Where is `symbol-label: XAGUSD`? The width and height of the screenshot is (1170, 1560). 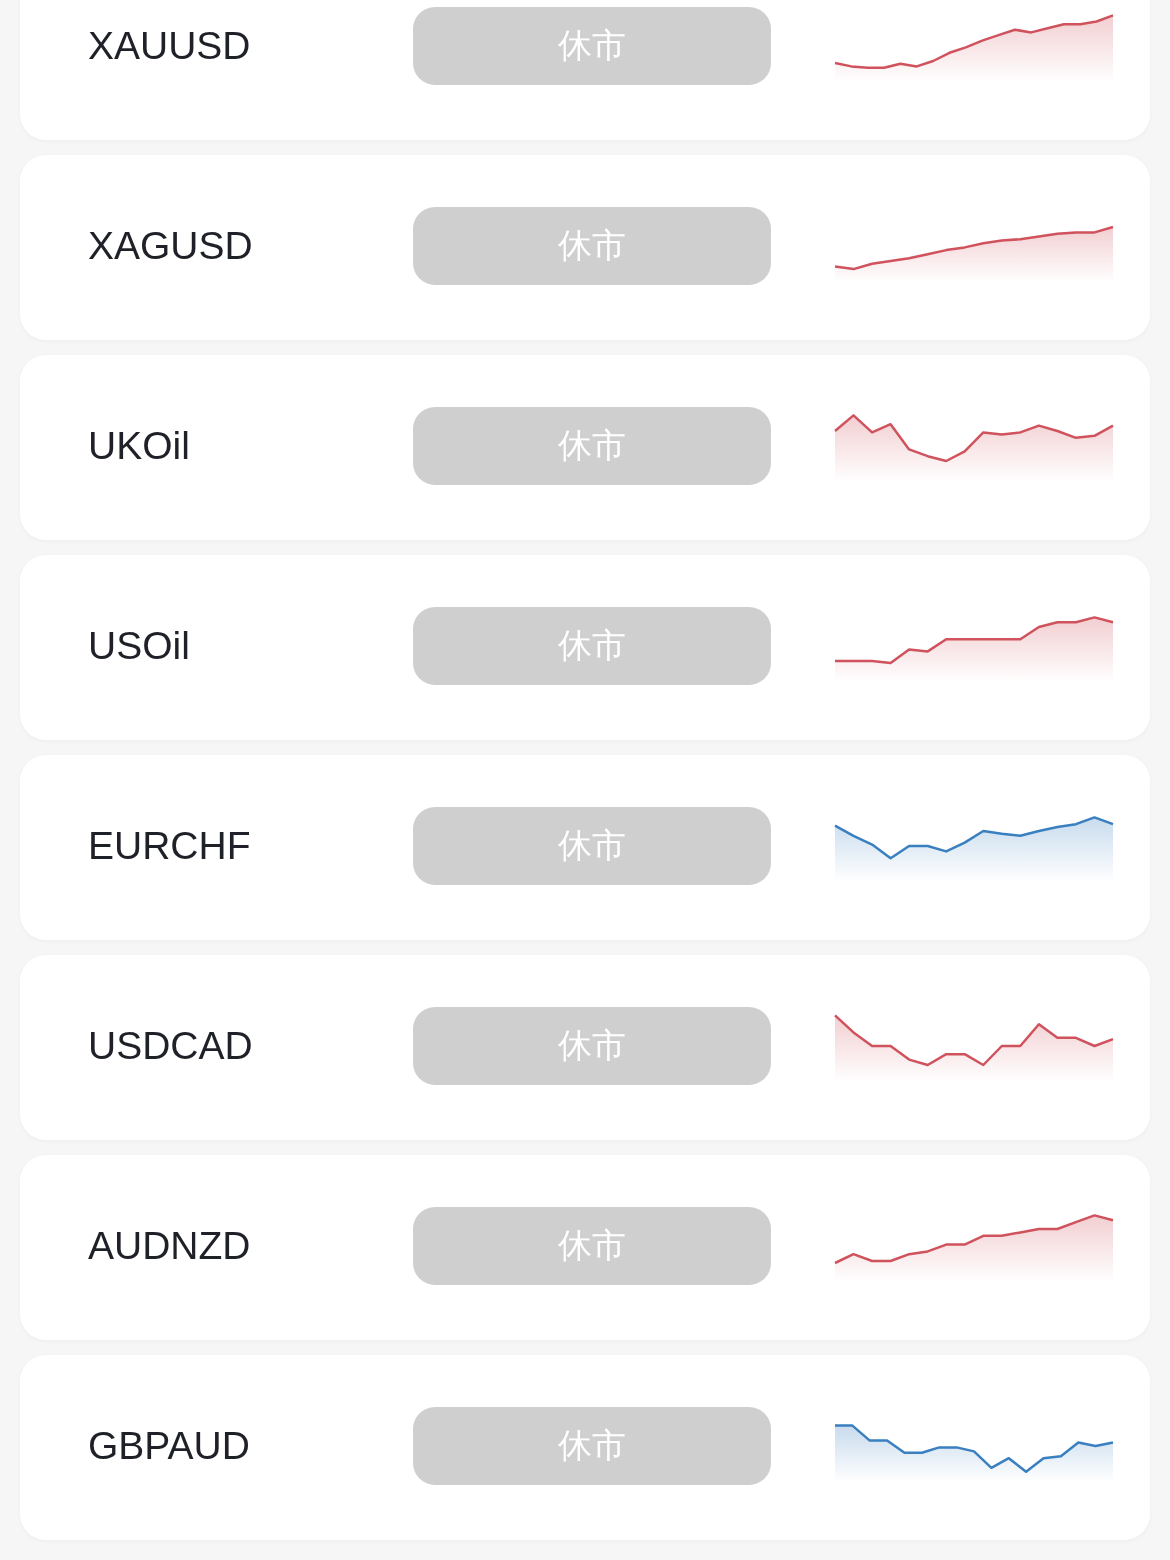 symbol-label: XAGUSD is located at coordinates (171, 246).